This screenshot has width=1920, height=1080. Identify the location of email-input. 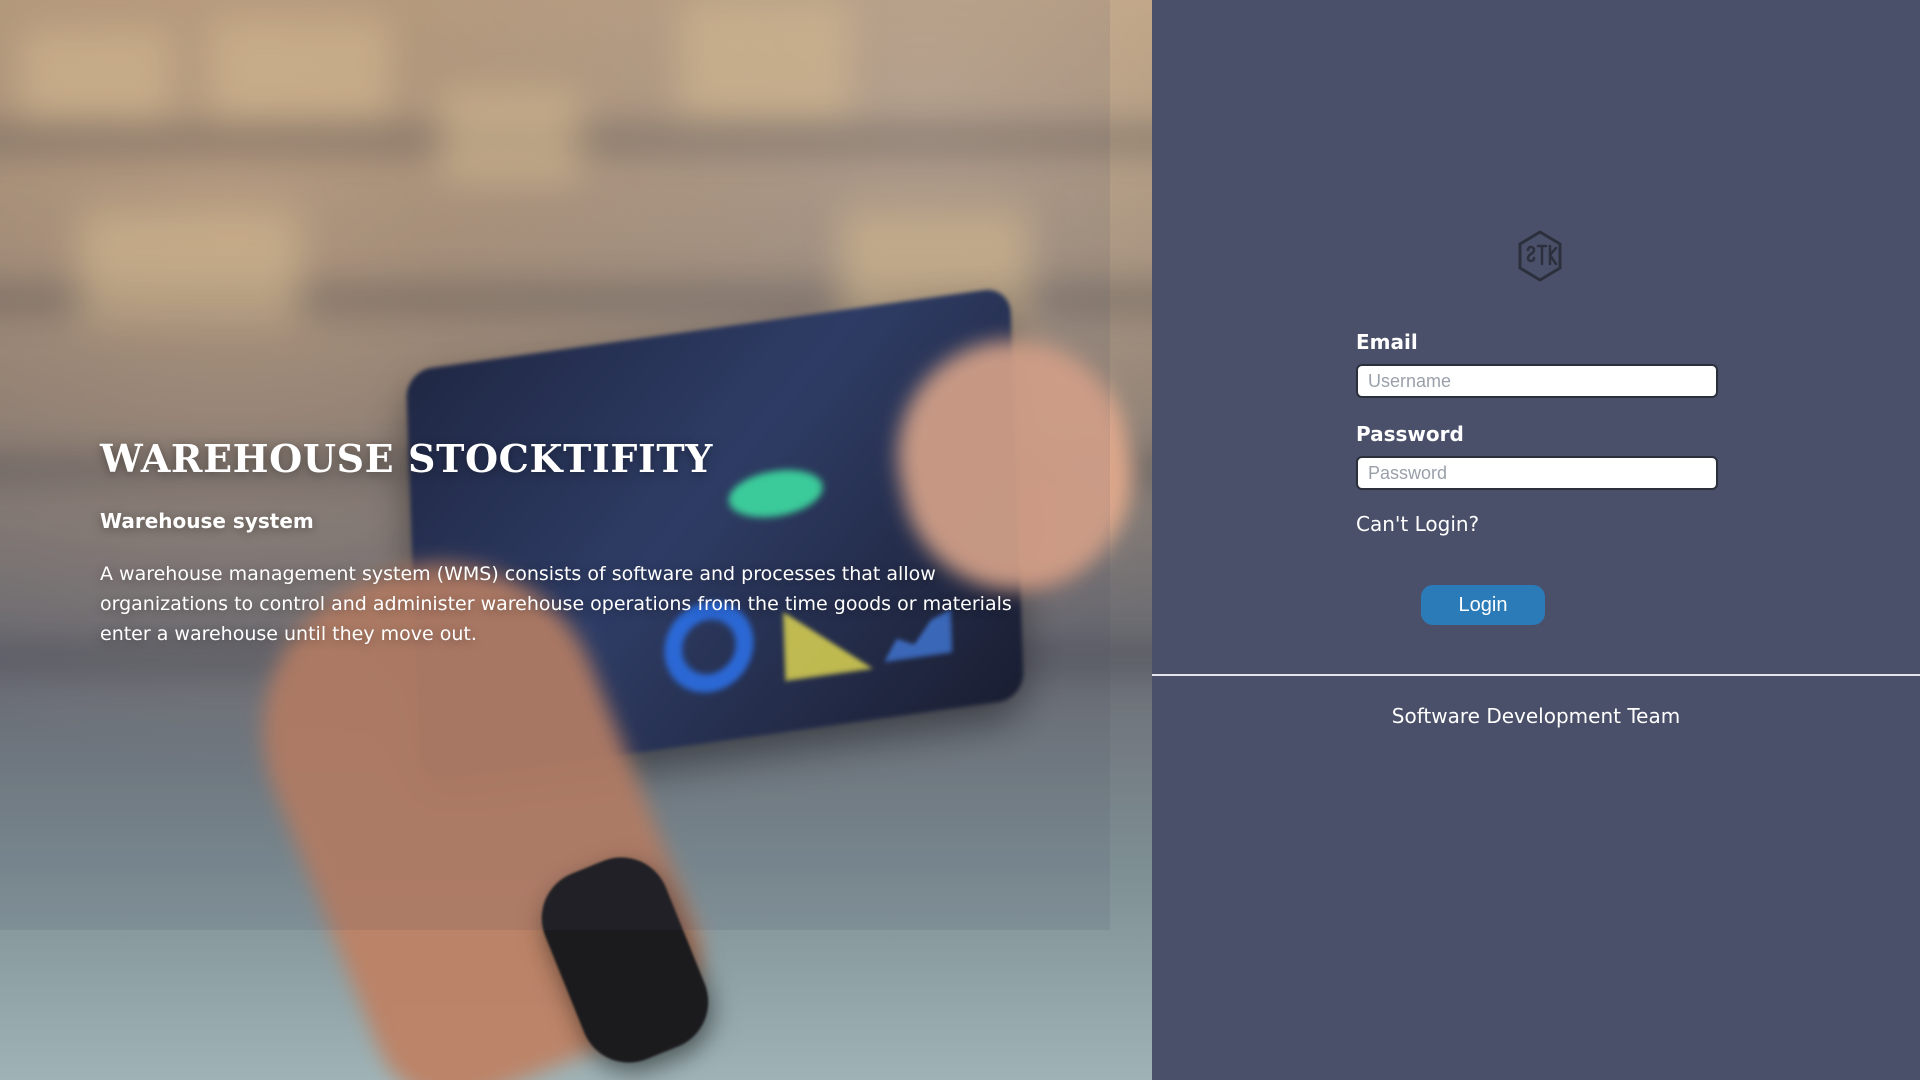
(1537, 381).